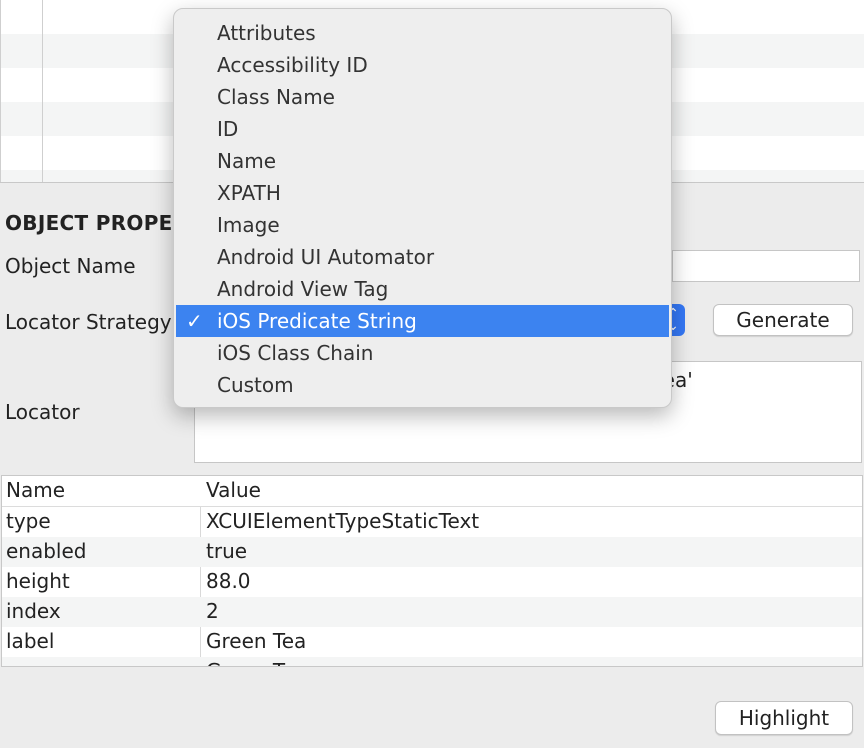 The image size is (864, 748). Describe the element at coordinates (227, 551) in the screenshot. I see `property-value: true` at that location.